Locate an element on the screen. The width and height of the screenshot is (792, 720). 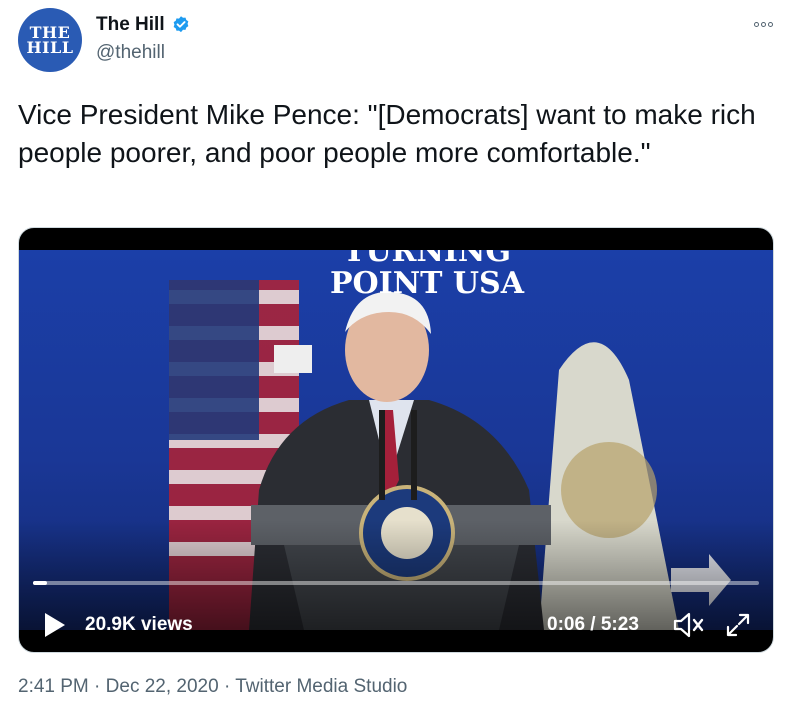
tweet-date-link: Dec 22, 2020 is located at coordinates (162, 686).